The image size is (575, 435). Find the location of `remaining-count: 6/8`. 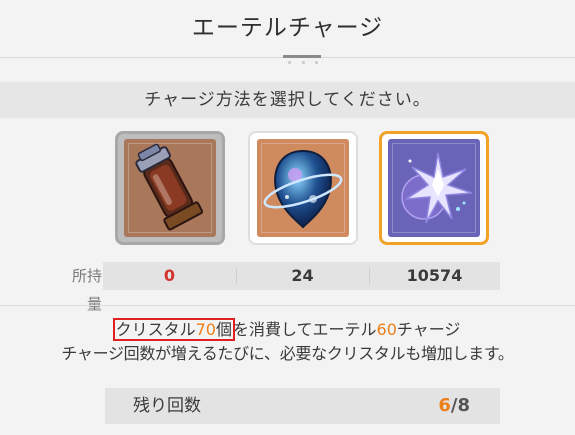

remaining-count: 6/8 is located at coordinates (435, 406).